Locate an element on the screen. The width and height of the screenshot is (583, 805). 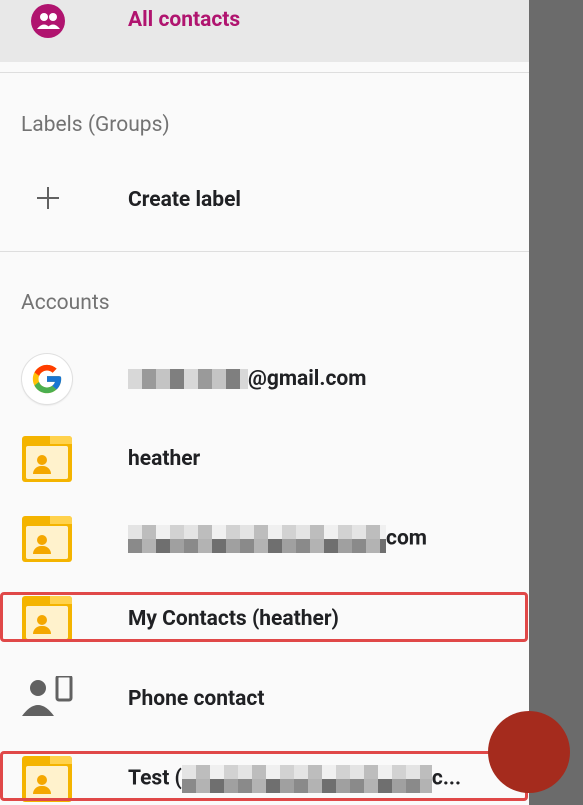
account-item-phone-contact: Phone contact is located at coordinates (264, 699).